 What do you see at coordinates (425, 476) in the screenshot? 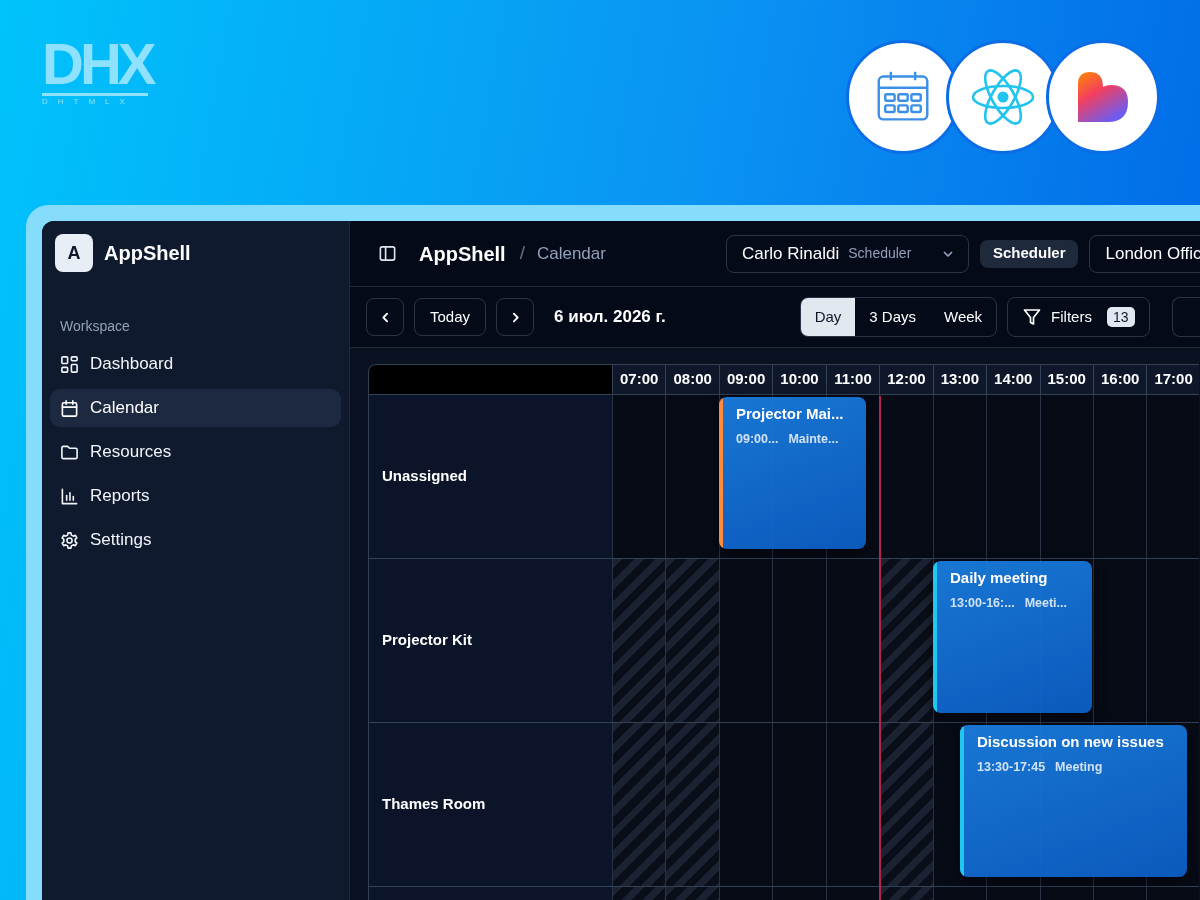
I see `resource-name: Unassigned` at bounding box center [425, 476].